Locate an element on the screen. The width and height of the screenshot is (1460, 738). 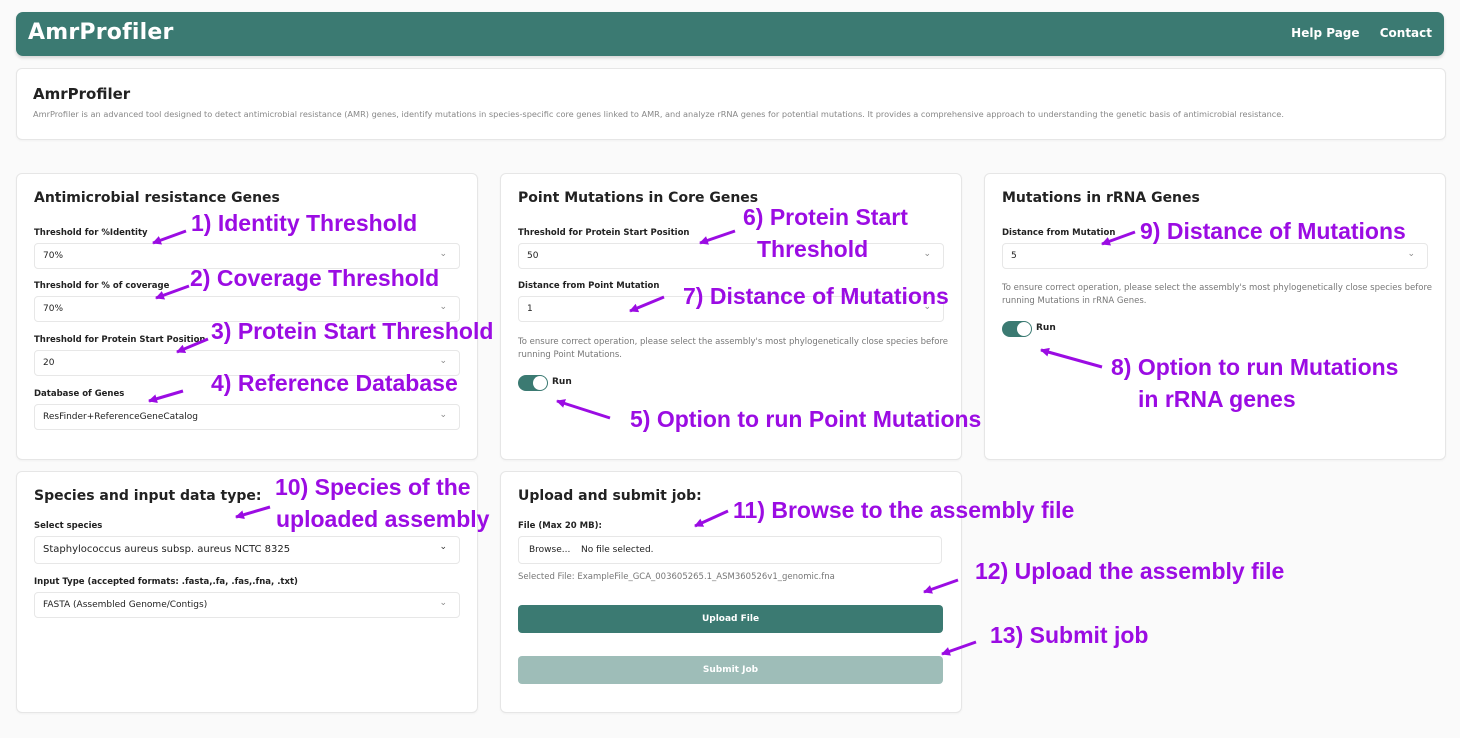
point-mutations-title: Point Mutations in Core Genes is located at coordinates (638, 198).